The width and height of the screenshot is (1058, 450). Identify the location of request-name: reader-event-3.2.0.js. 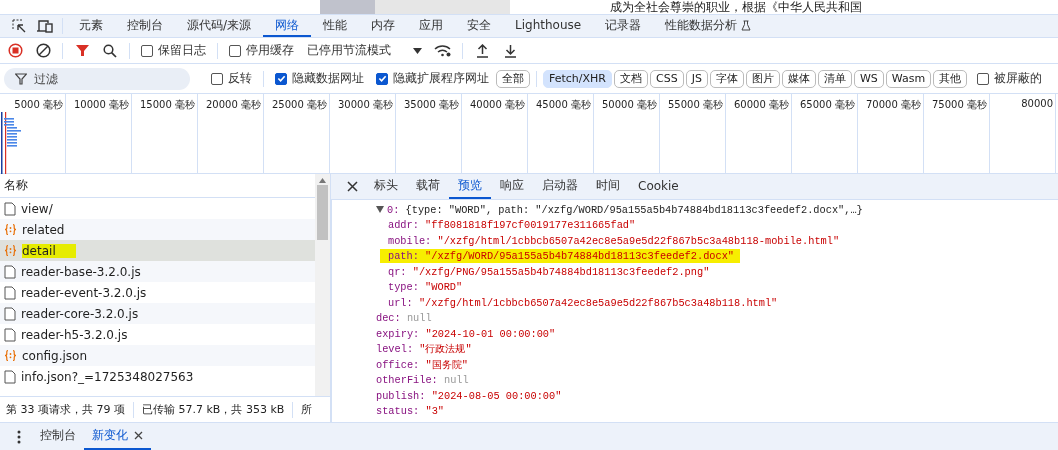
(84, 292).